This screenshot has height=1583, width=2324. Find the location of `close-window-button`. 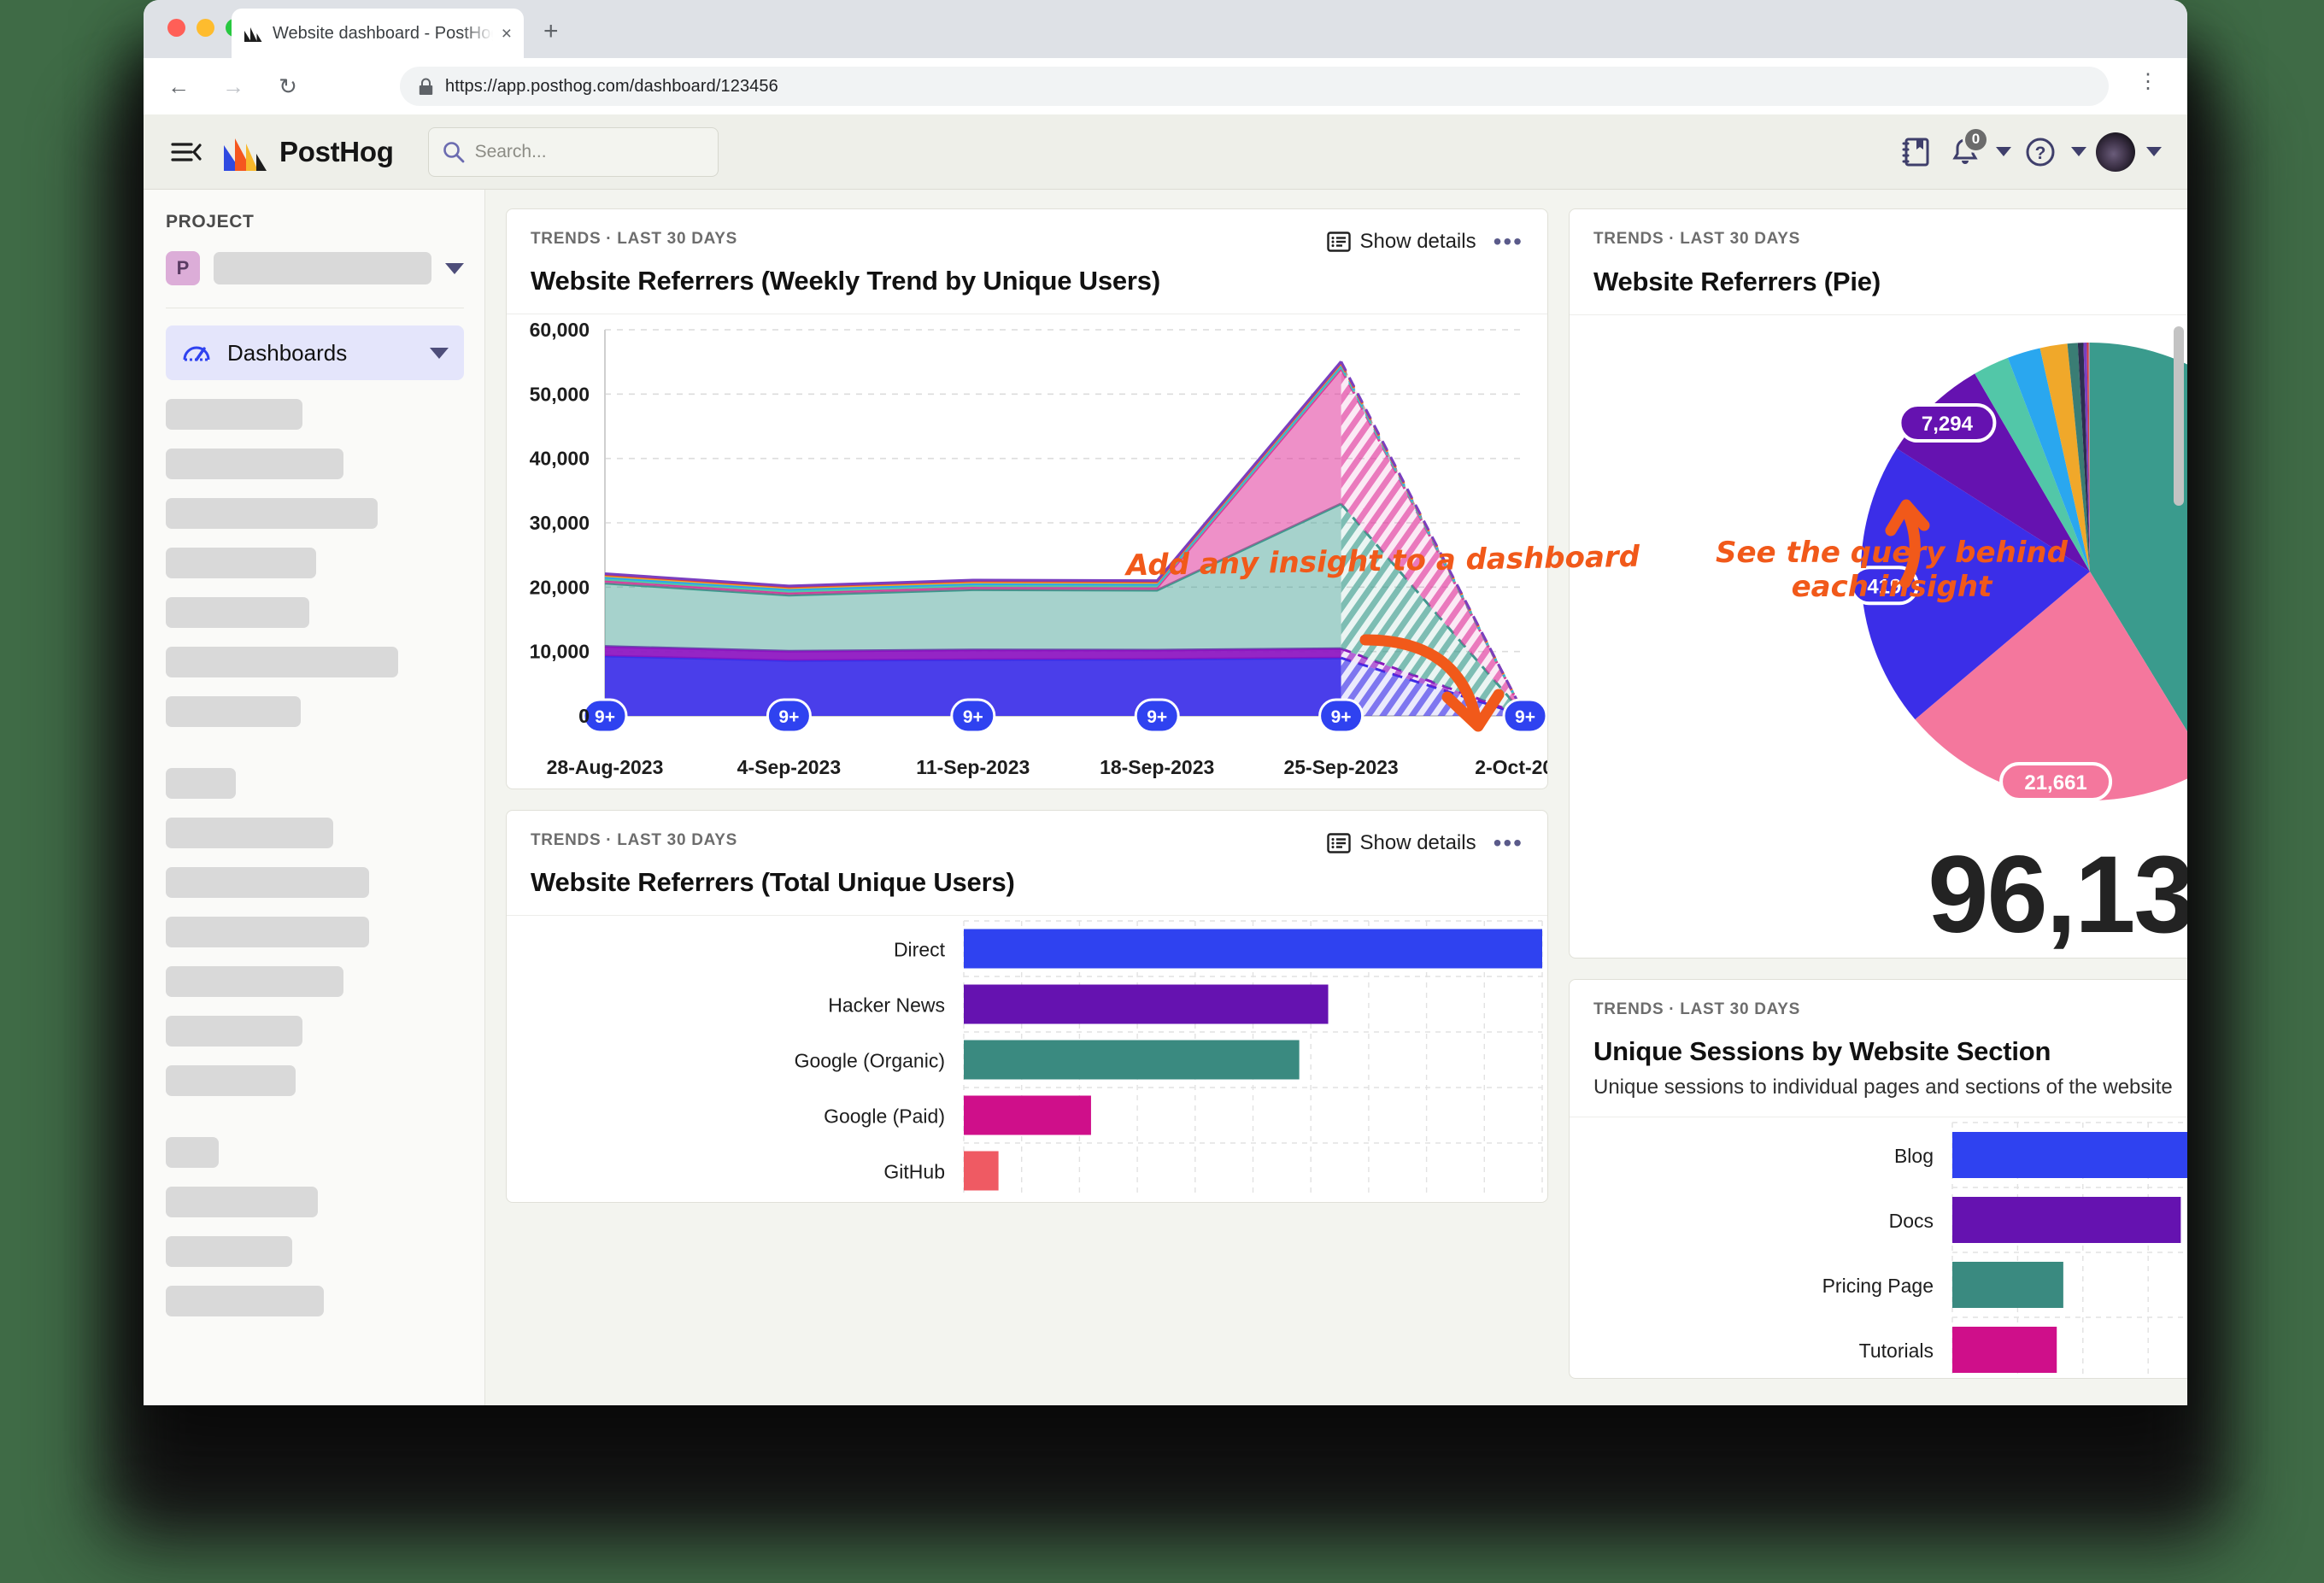

close-window-button is located at coordinates (176, 28).